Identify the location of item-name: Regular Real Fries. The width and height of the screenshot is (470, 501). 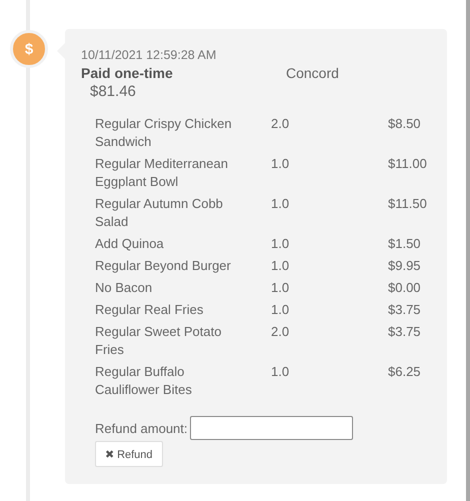
(149, 310).